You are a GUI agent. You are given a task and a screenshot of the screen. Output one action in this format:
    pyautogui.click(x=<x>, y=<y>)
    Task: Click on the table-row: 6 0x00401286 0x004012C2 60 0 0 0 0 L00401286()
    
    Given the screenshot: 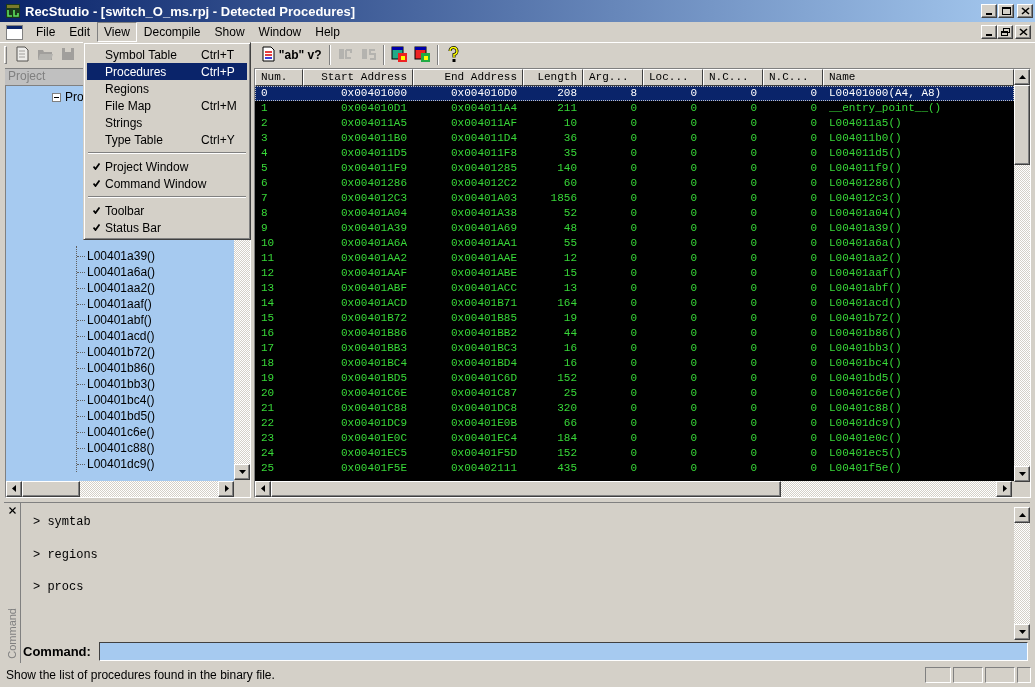 What is the action you would take?
    pyautogui.click(x=634, y=183)
    